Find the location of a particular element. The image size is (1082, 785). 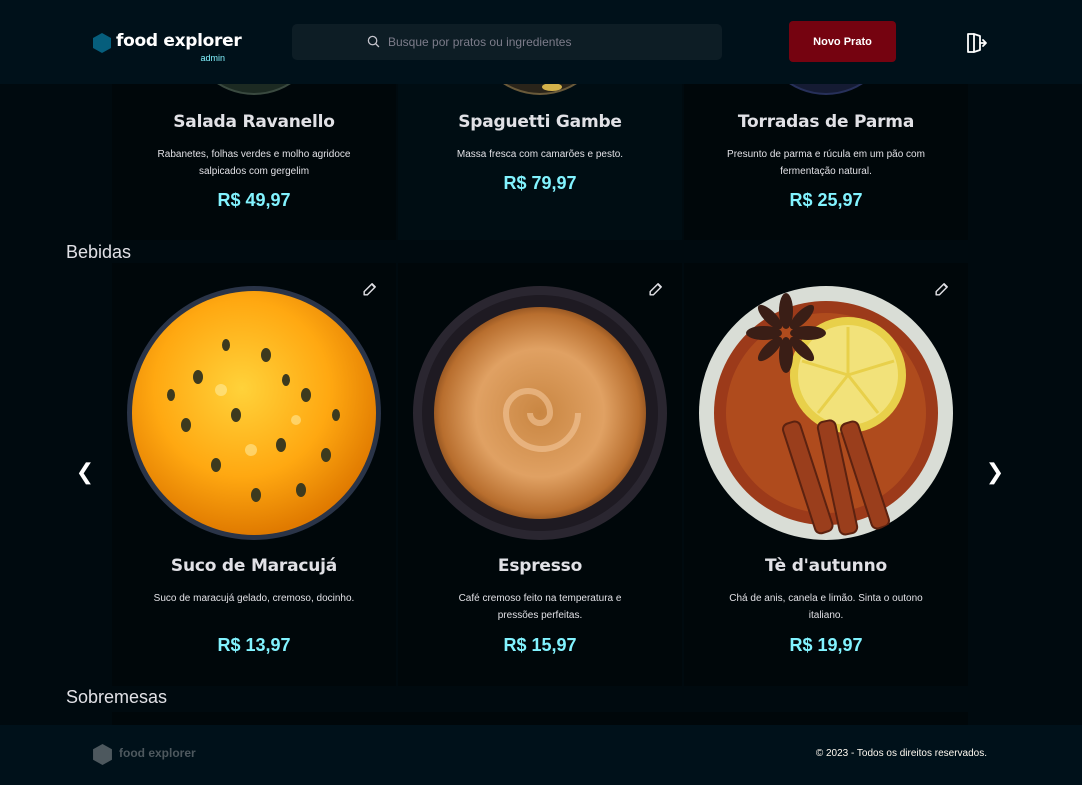

brand-name: food explorer is located at coordinates (179, 41).